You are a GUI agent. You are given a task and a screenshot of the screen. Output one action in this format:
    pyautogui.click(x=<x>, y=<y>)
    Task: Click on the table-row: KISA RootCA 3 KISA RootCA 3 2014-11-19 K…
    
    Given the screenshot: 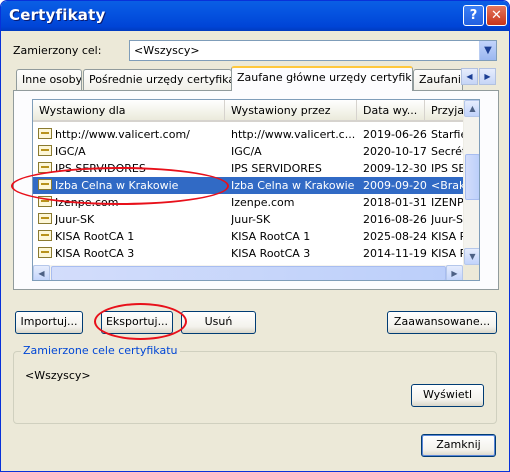 What is the action you would take?
    pyautogui.click(x=248, y=253)
    